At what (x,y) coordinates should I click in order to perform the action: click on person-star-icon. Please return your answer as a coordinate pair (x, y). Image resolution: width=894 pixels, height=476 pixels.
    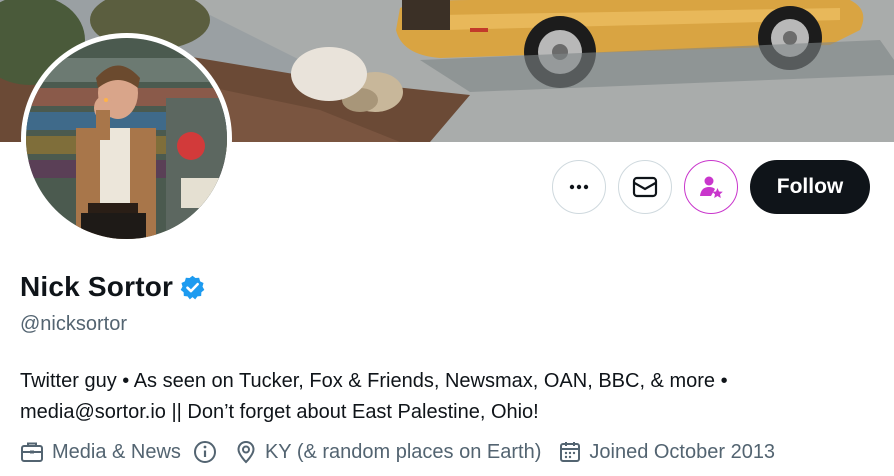
    Looking at the image, I should click on (711, 187).